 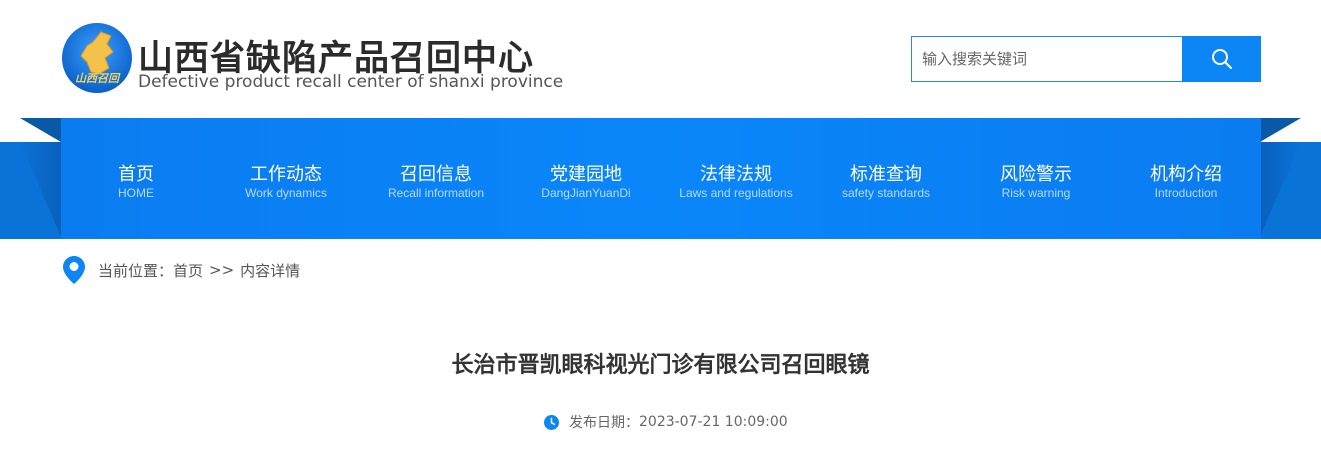 I want to click on nav-sublabel: Laws and regulations, so click(x=736, y=192).